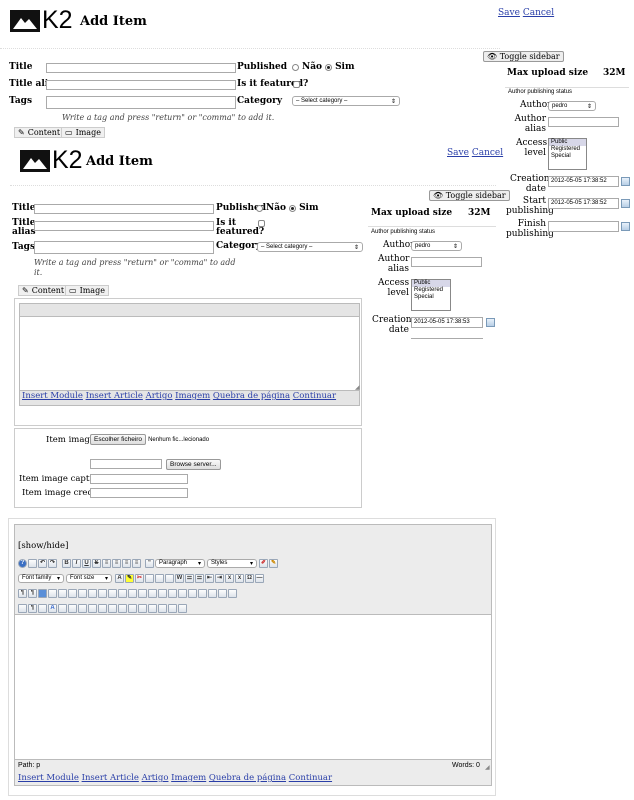  Describe the element at coordinates (162, 608) in the screenshot. I see `fullscreen-icon` at that location.